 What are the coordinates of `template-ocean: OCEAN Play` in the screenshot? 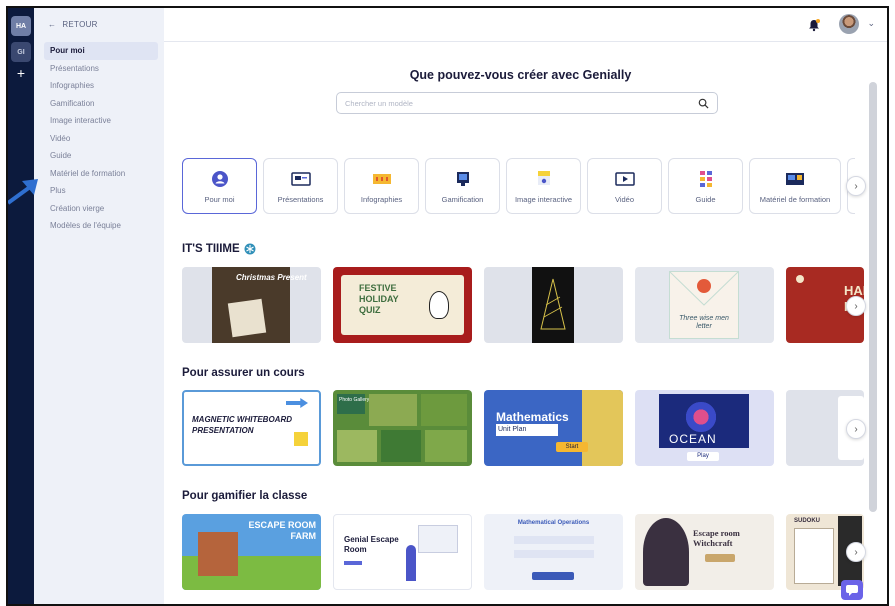 It's located at (704, 428).